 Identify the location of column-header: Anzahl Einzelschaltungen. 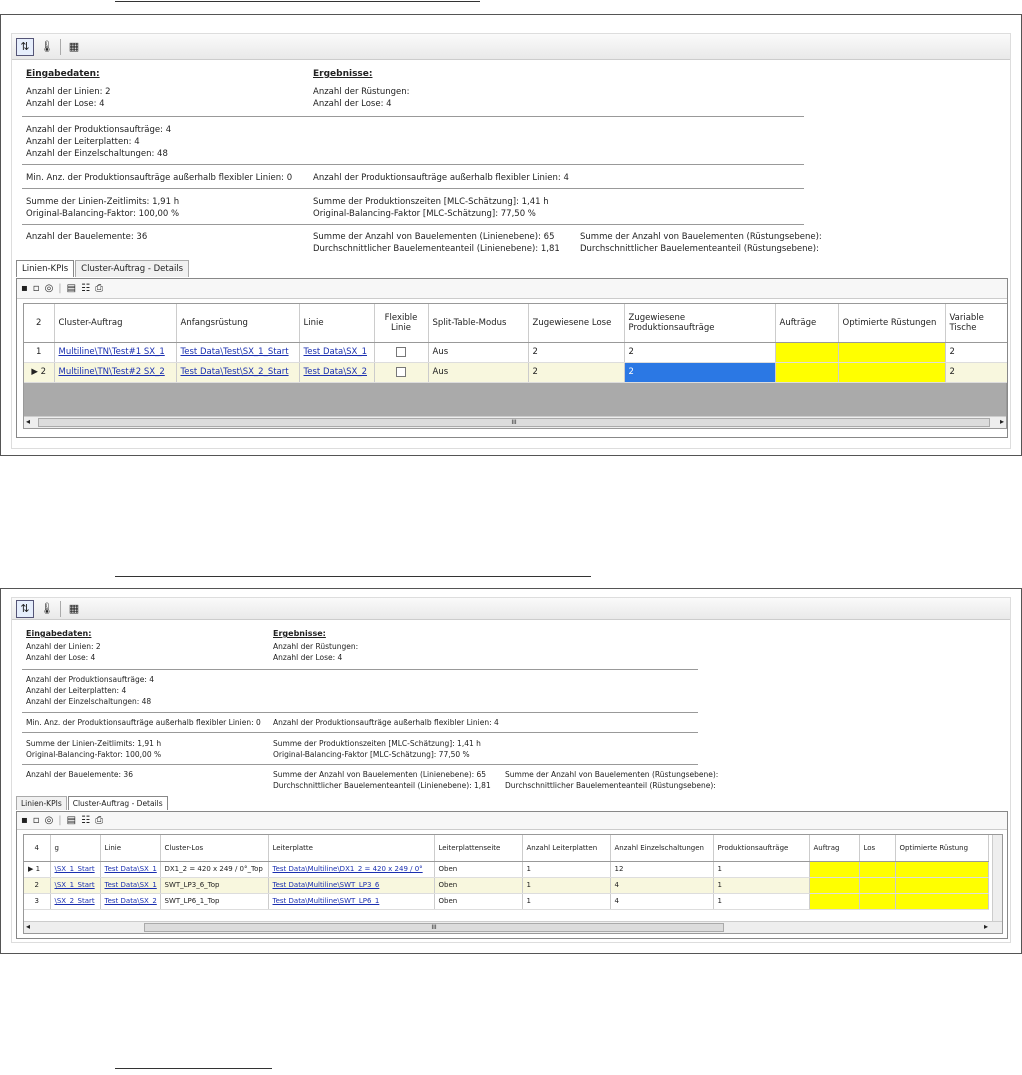
(662, 848).